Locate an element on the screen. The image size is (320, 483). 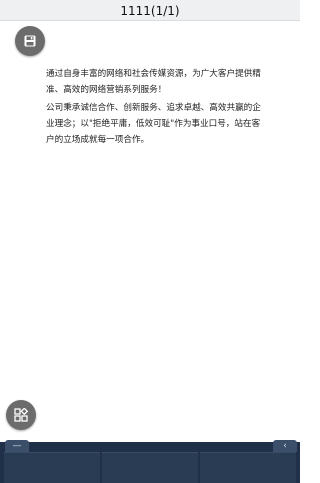
bottom-panels is located at coordinates (150, 467).